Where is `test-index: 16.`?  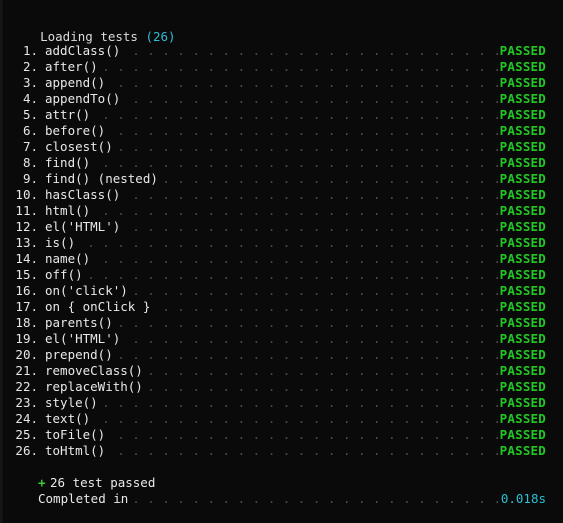 test-index: 16. is located at coordinates (26, 290).